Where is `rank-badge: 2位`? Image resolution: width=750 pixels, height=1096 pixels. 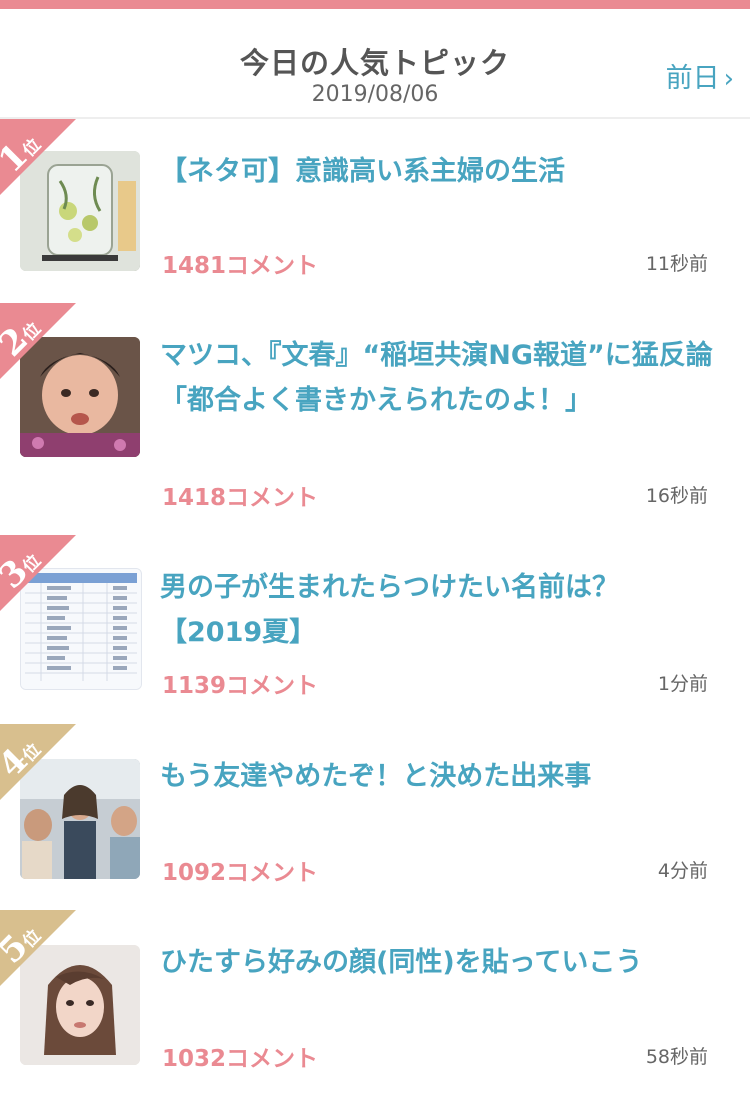 rank-badge: 2位 is located at coordinates (38, 341).